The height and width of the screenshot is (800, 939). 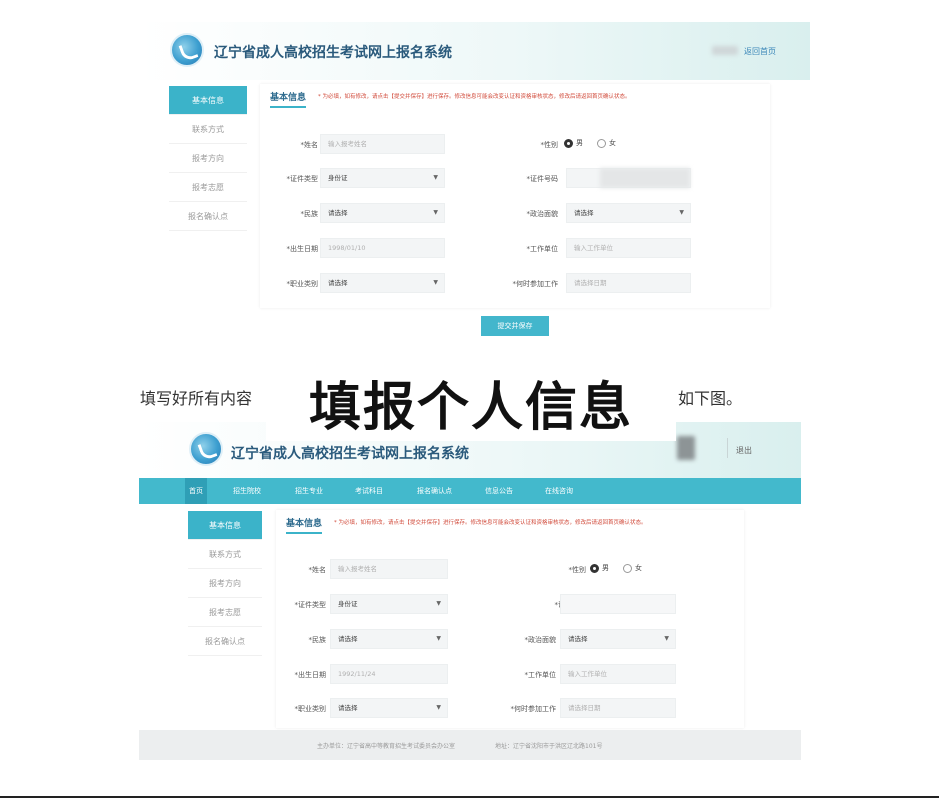 I want to click on id-number-redacted, so click(x=645, y=178).